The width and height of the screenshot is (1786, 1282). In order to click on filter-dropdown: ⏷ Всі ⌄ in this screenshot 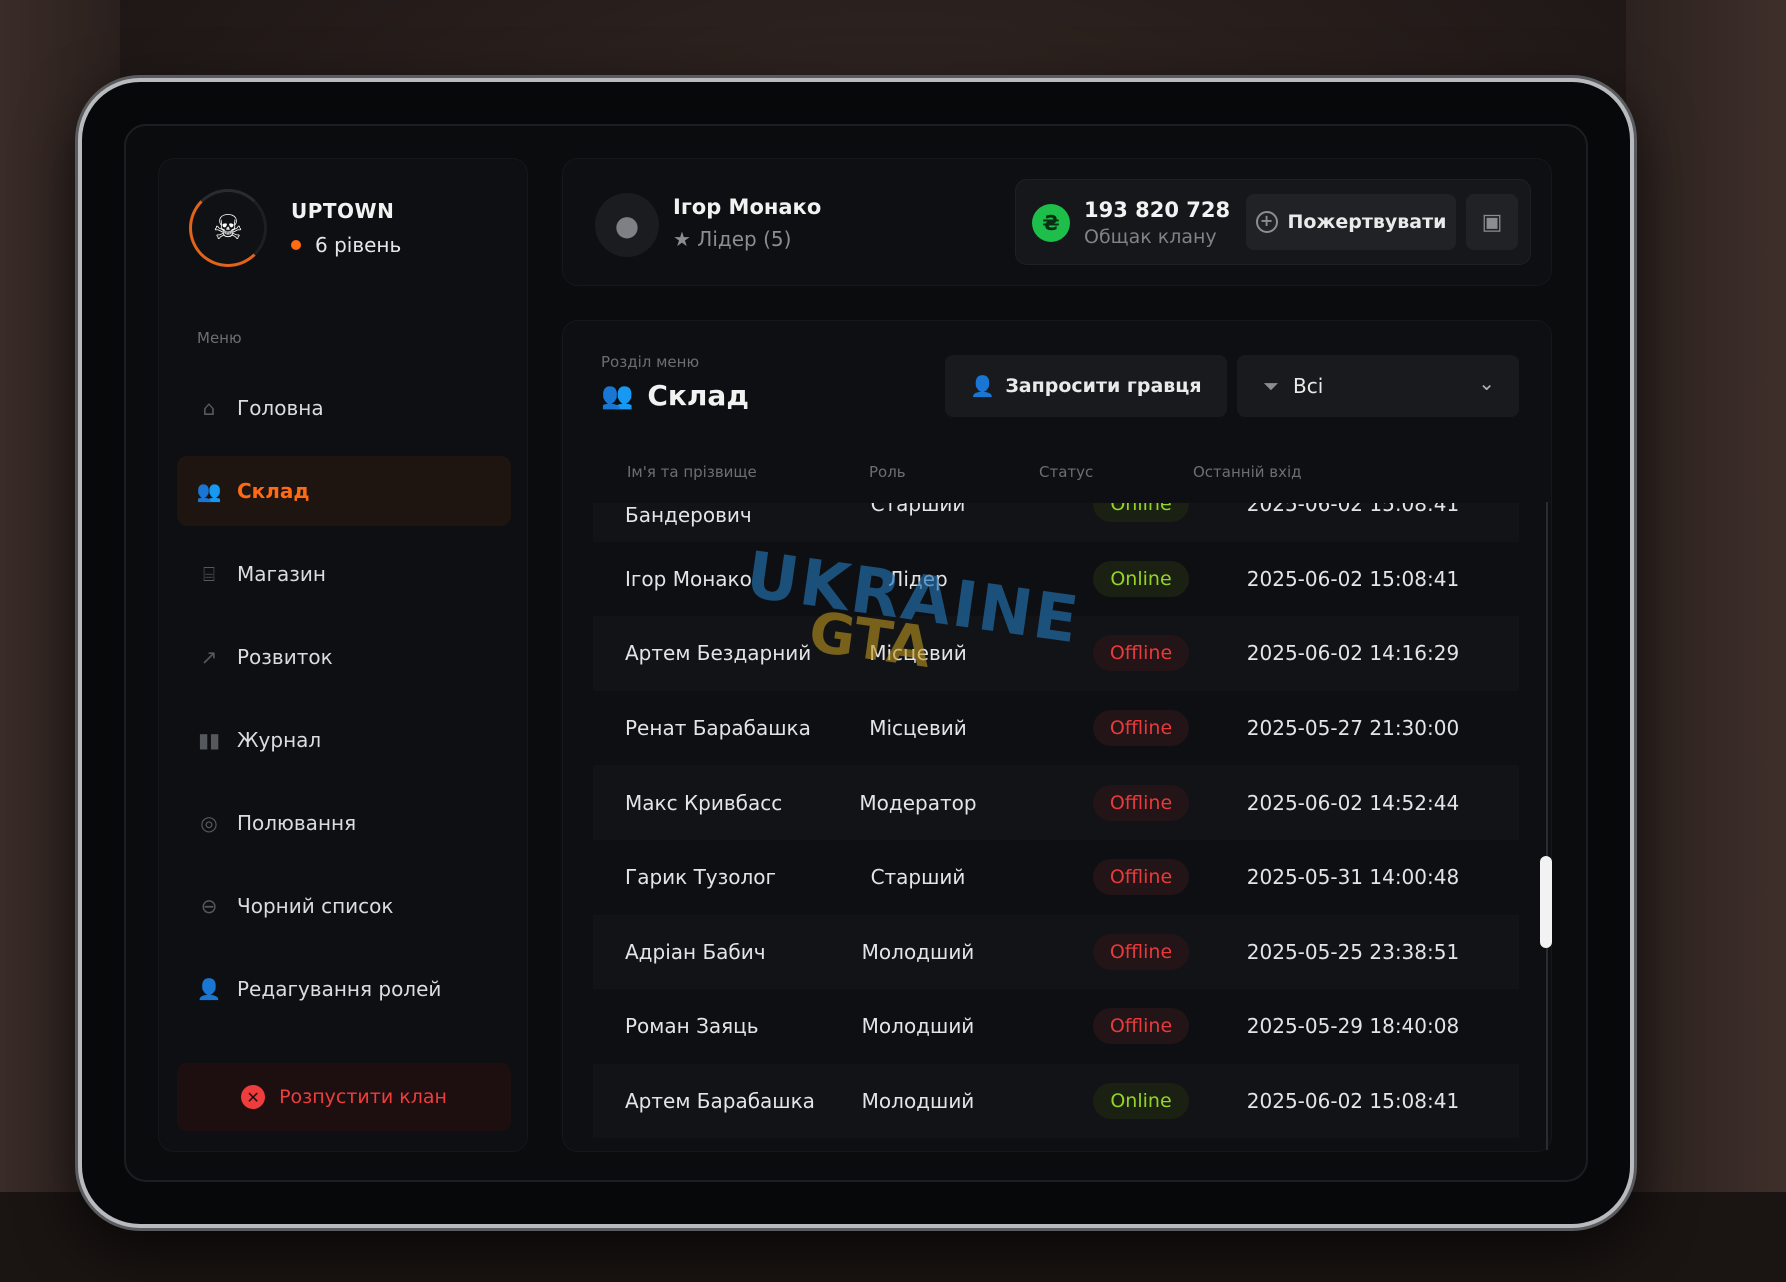, I will do `click(1378, 386)`.